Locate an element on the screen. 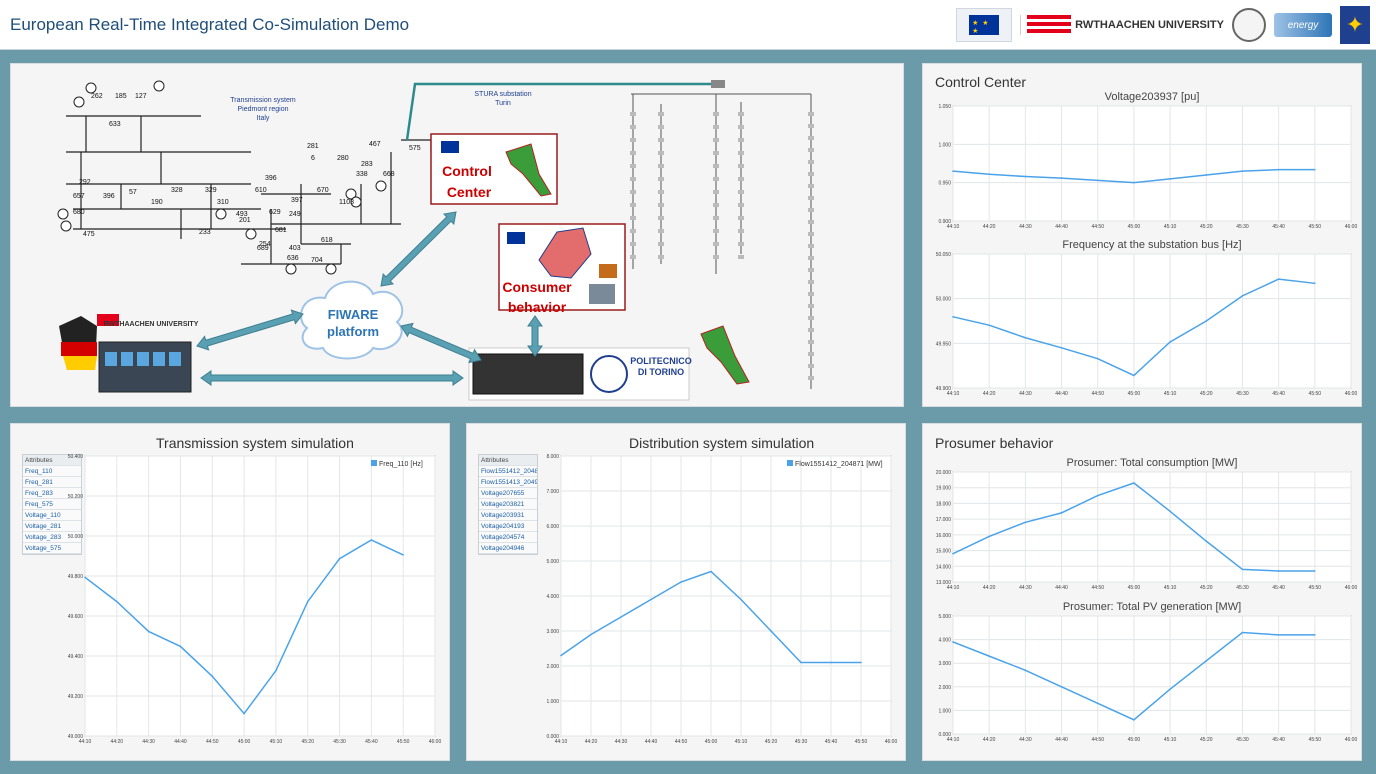 The image size is (1376, 774). bus-number-label: 185 is located at coordinates (121, 96).